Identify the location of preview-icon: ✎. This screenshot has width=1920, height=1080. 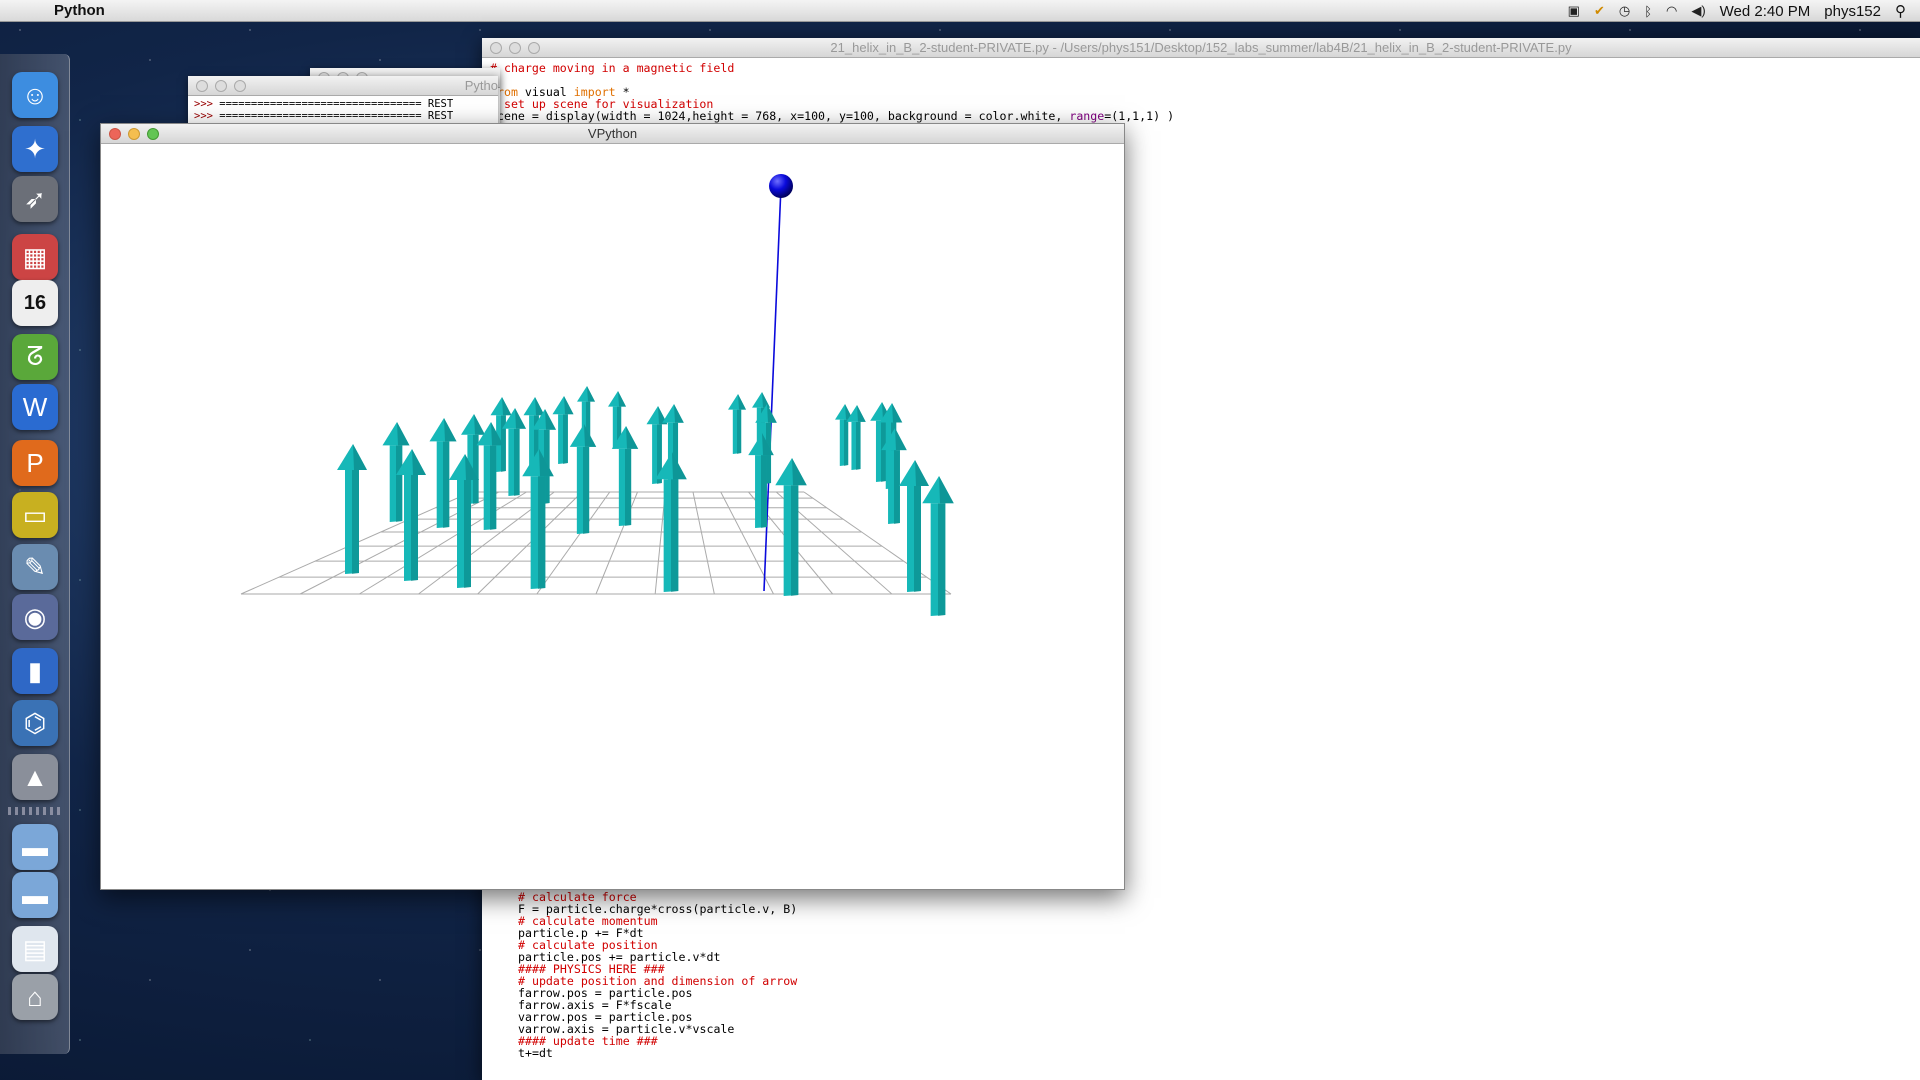
(35, 567).